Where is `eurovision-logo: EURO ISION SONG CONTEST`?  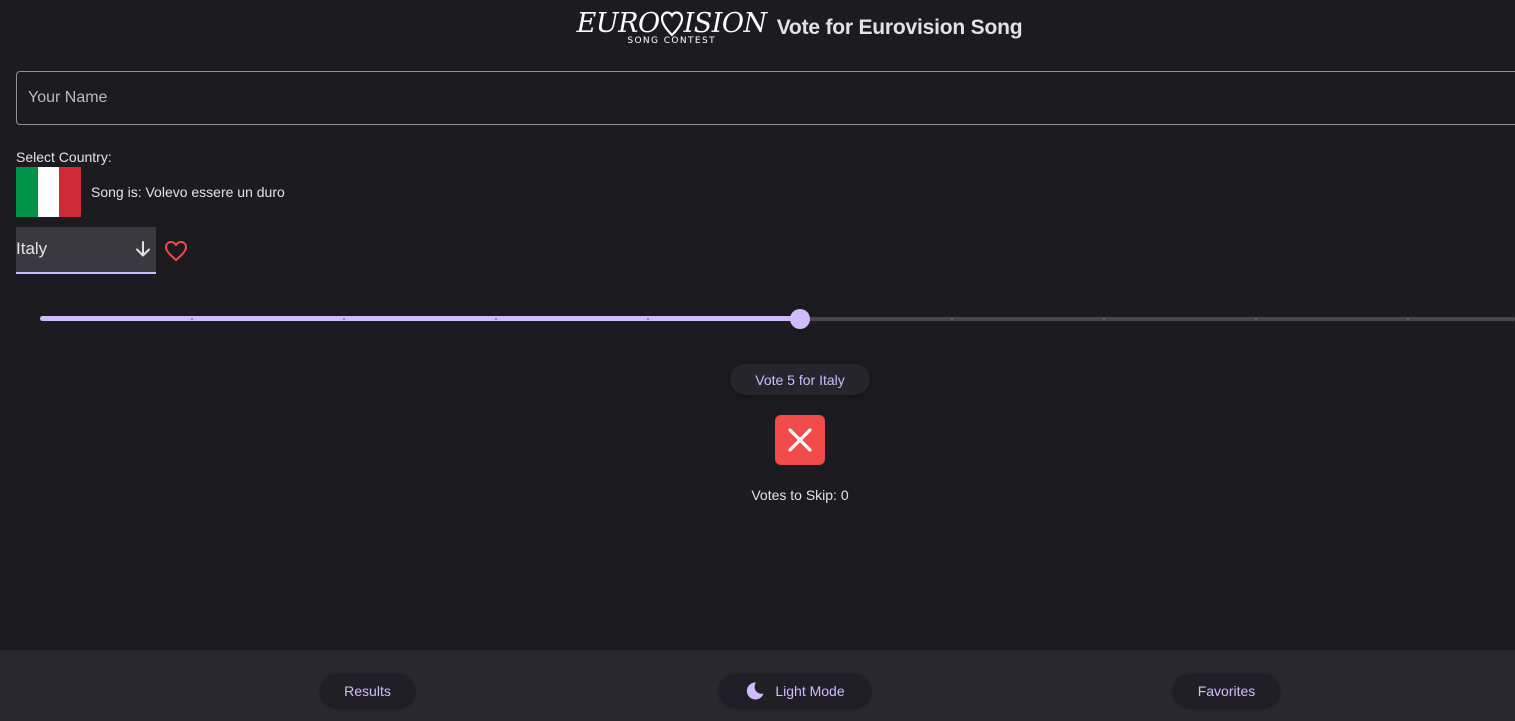 eurovision-logo: EURO ISION SONG CONTEST is located at coordinates (672, 27).